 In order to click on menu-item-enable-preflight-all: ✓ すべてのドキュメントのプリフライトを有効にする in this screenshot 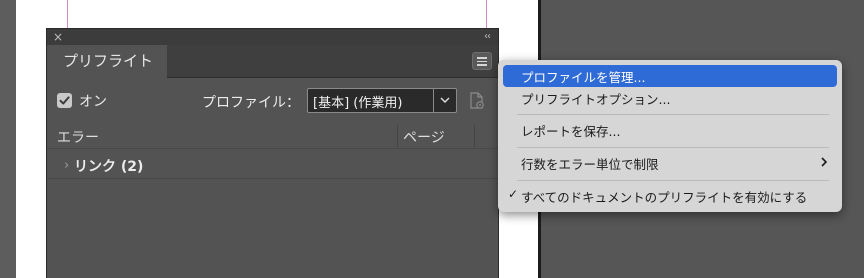, I will do `click(670, 196)`.